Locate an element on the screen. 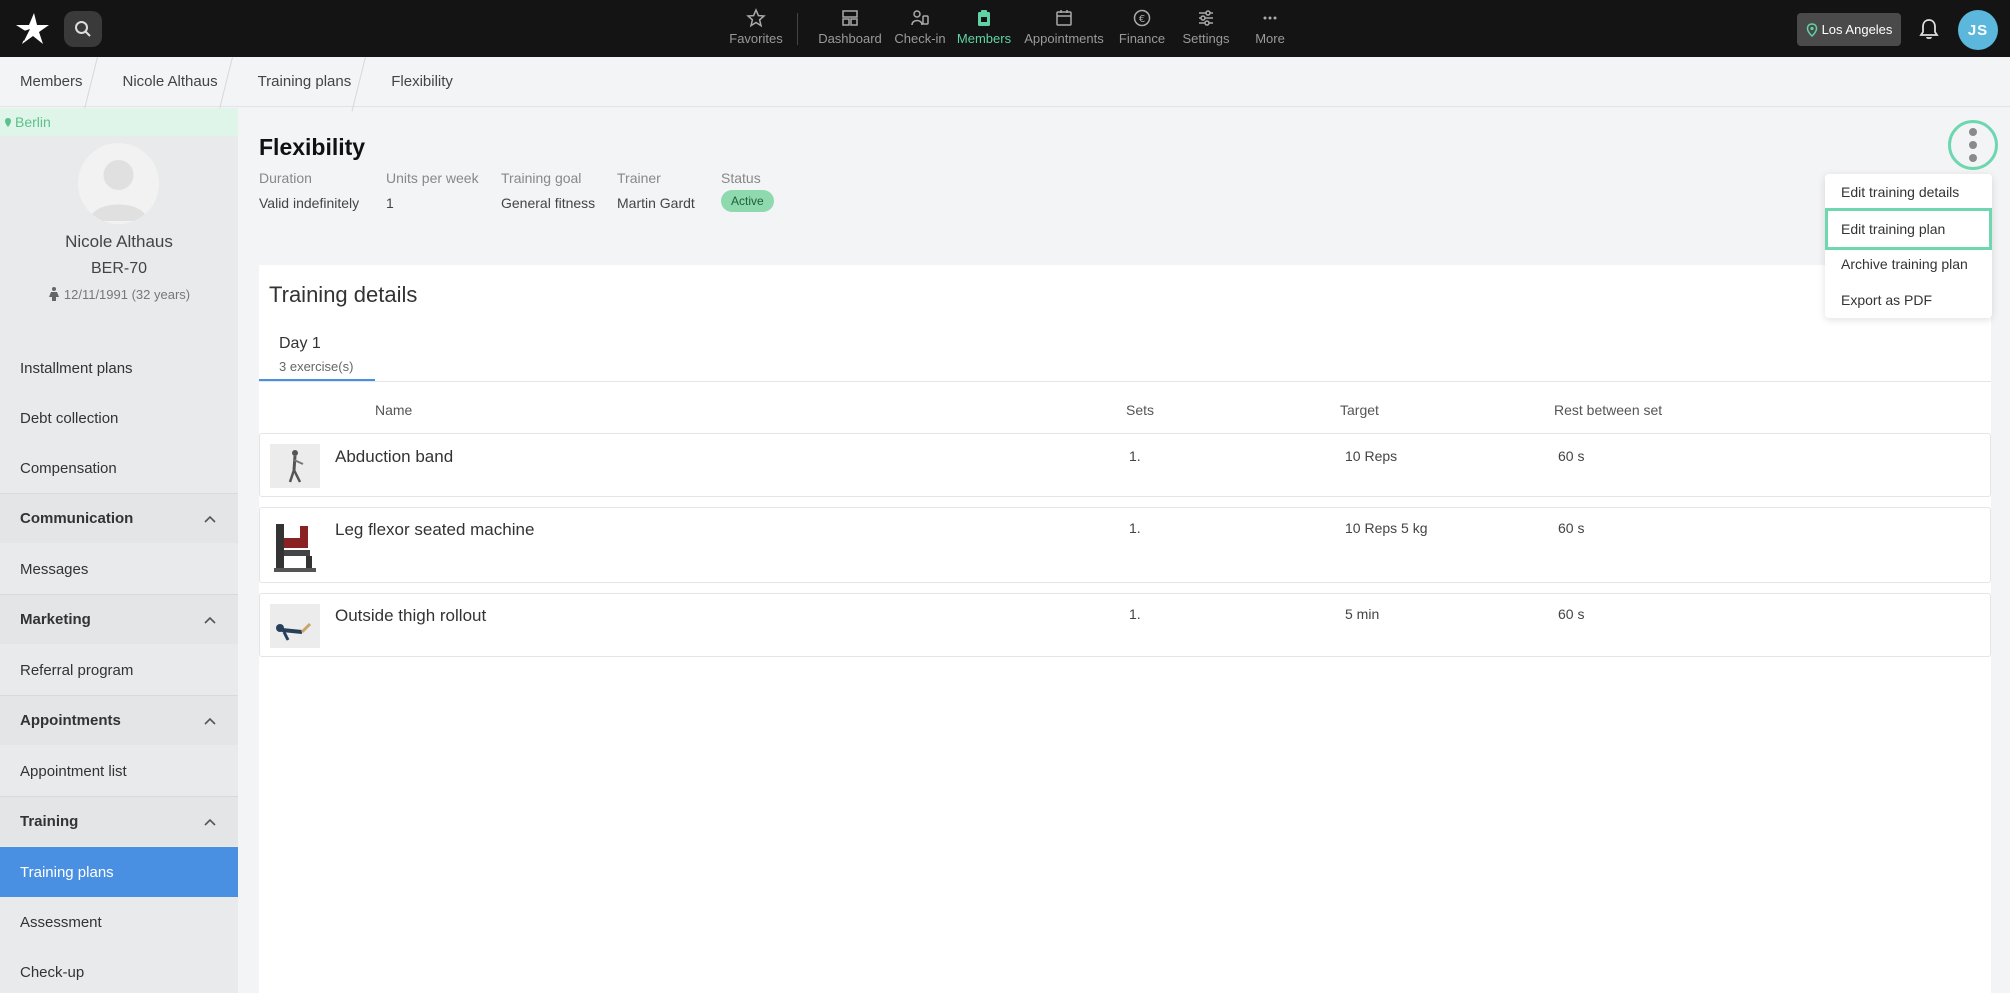 This screenshot has width=2010, height=993. search-icon is located at coordinates (83, 29).